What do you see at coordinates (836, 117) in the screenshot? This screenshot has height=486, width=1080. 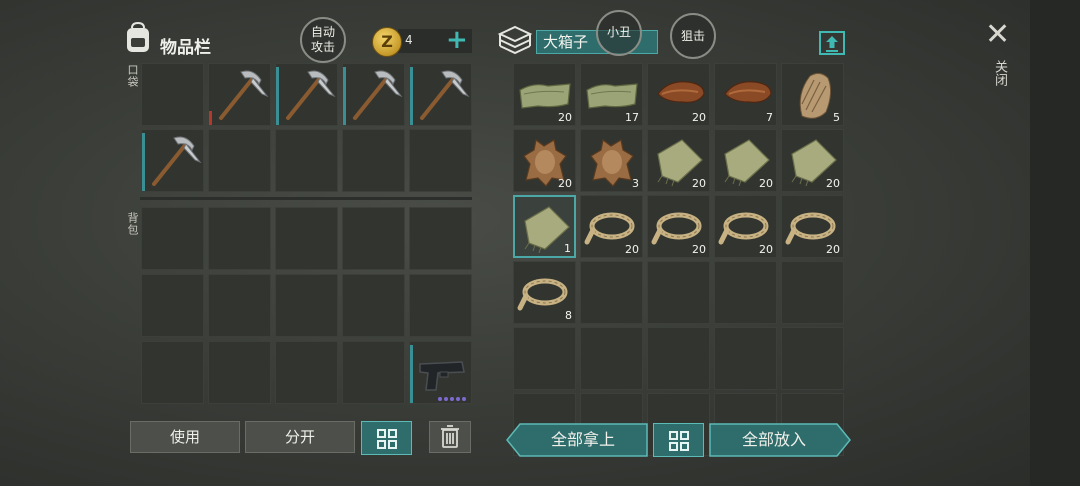 I see `item-count: 5` at bounding box center [836, 117].